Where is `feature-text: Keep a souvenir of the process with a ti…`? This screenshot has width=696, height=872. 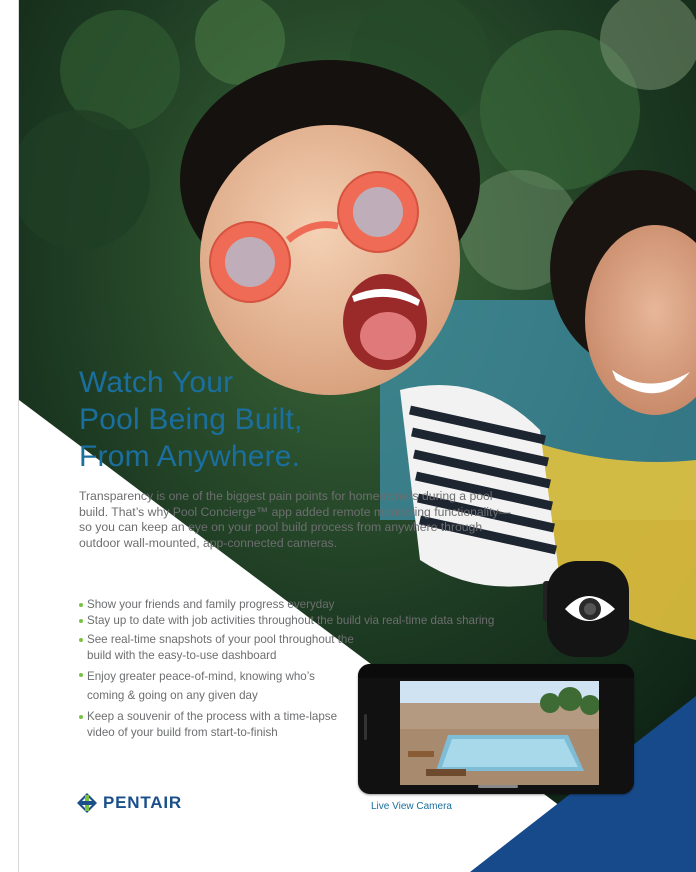
feature-text: Keep a souvenir of the process with a ti… is located at coordinates (212, 724).